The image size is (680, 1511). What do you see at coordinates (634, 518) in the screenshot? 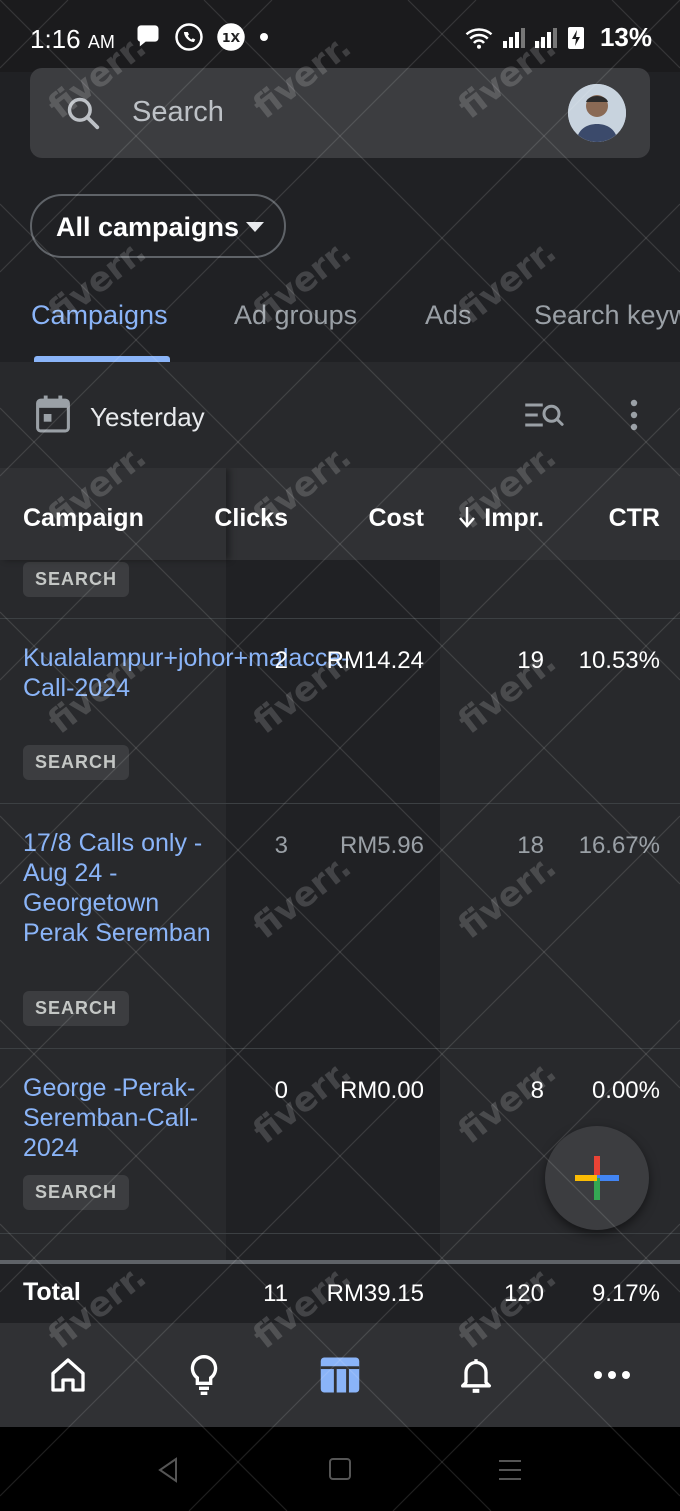
I see `header-ctr: CTR` at bounding box center [634, 518].